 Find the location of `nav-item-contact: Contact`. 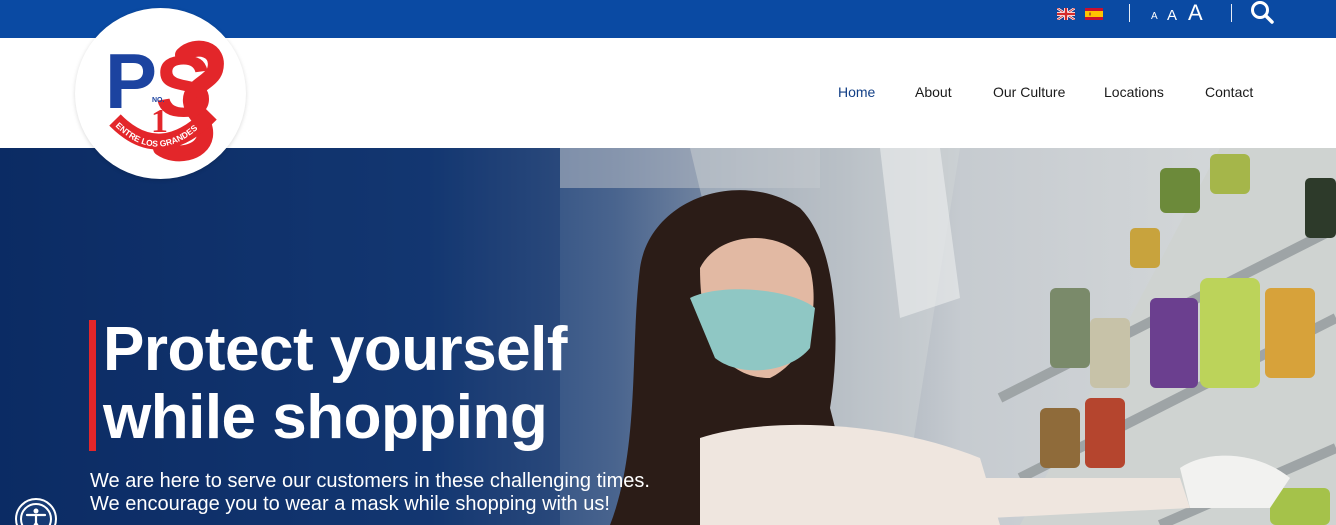

nav-item-contact: Contact is located at coordinates (1229, 92).